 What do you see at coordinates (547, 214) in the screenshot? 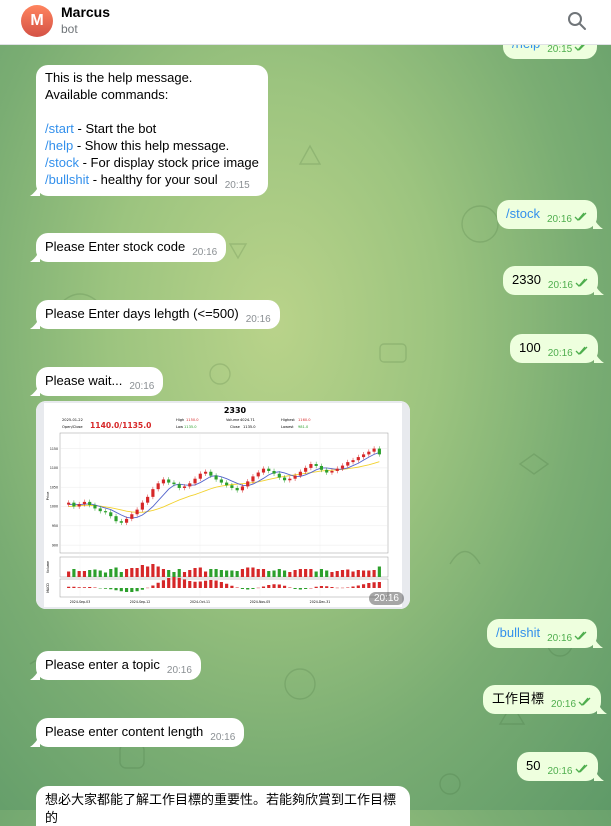
I see `message-outgoing: /stock20:16` at bounding box center [547, 214].